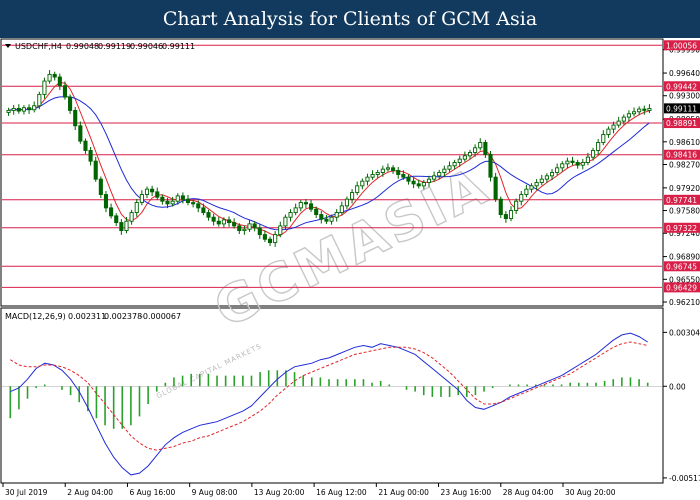 The height and width of the screenshot is (500, 700). Describe the element at coordinates (684, 257) in the screenshot. I see `price-tick-label: 0.96890` at that location.